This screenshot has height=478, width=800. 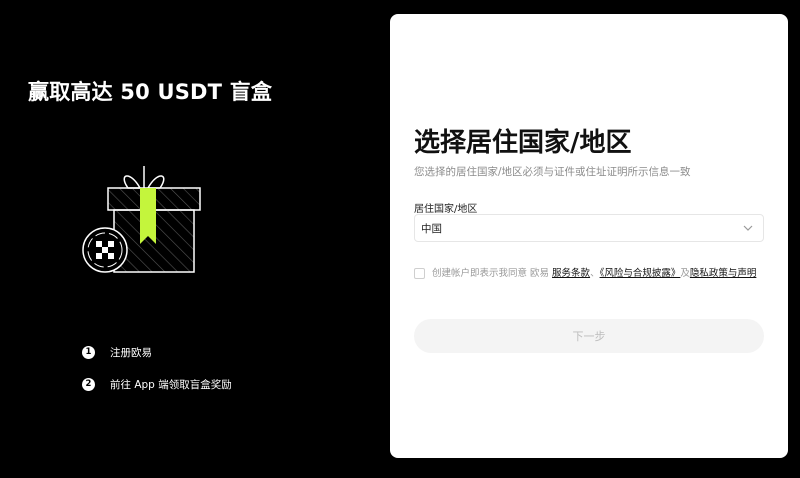 I want to click on terms-link: 服务条款, so click(x=571, y=273).